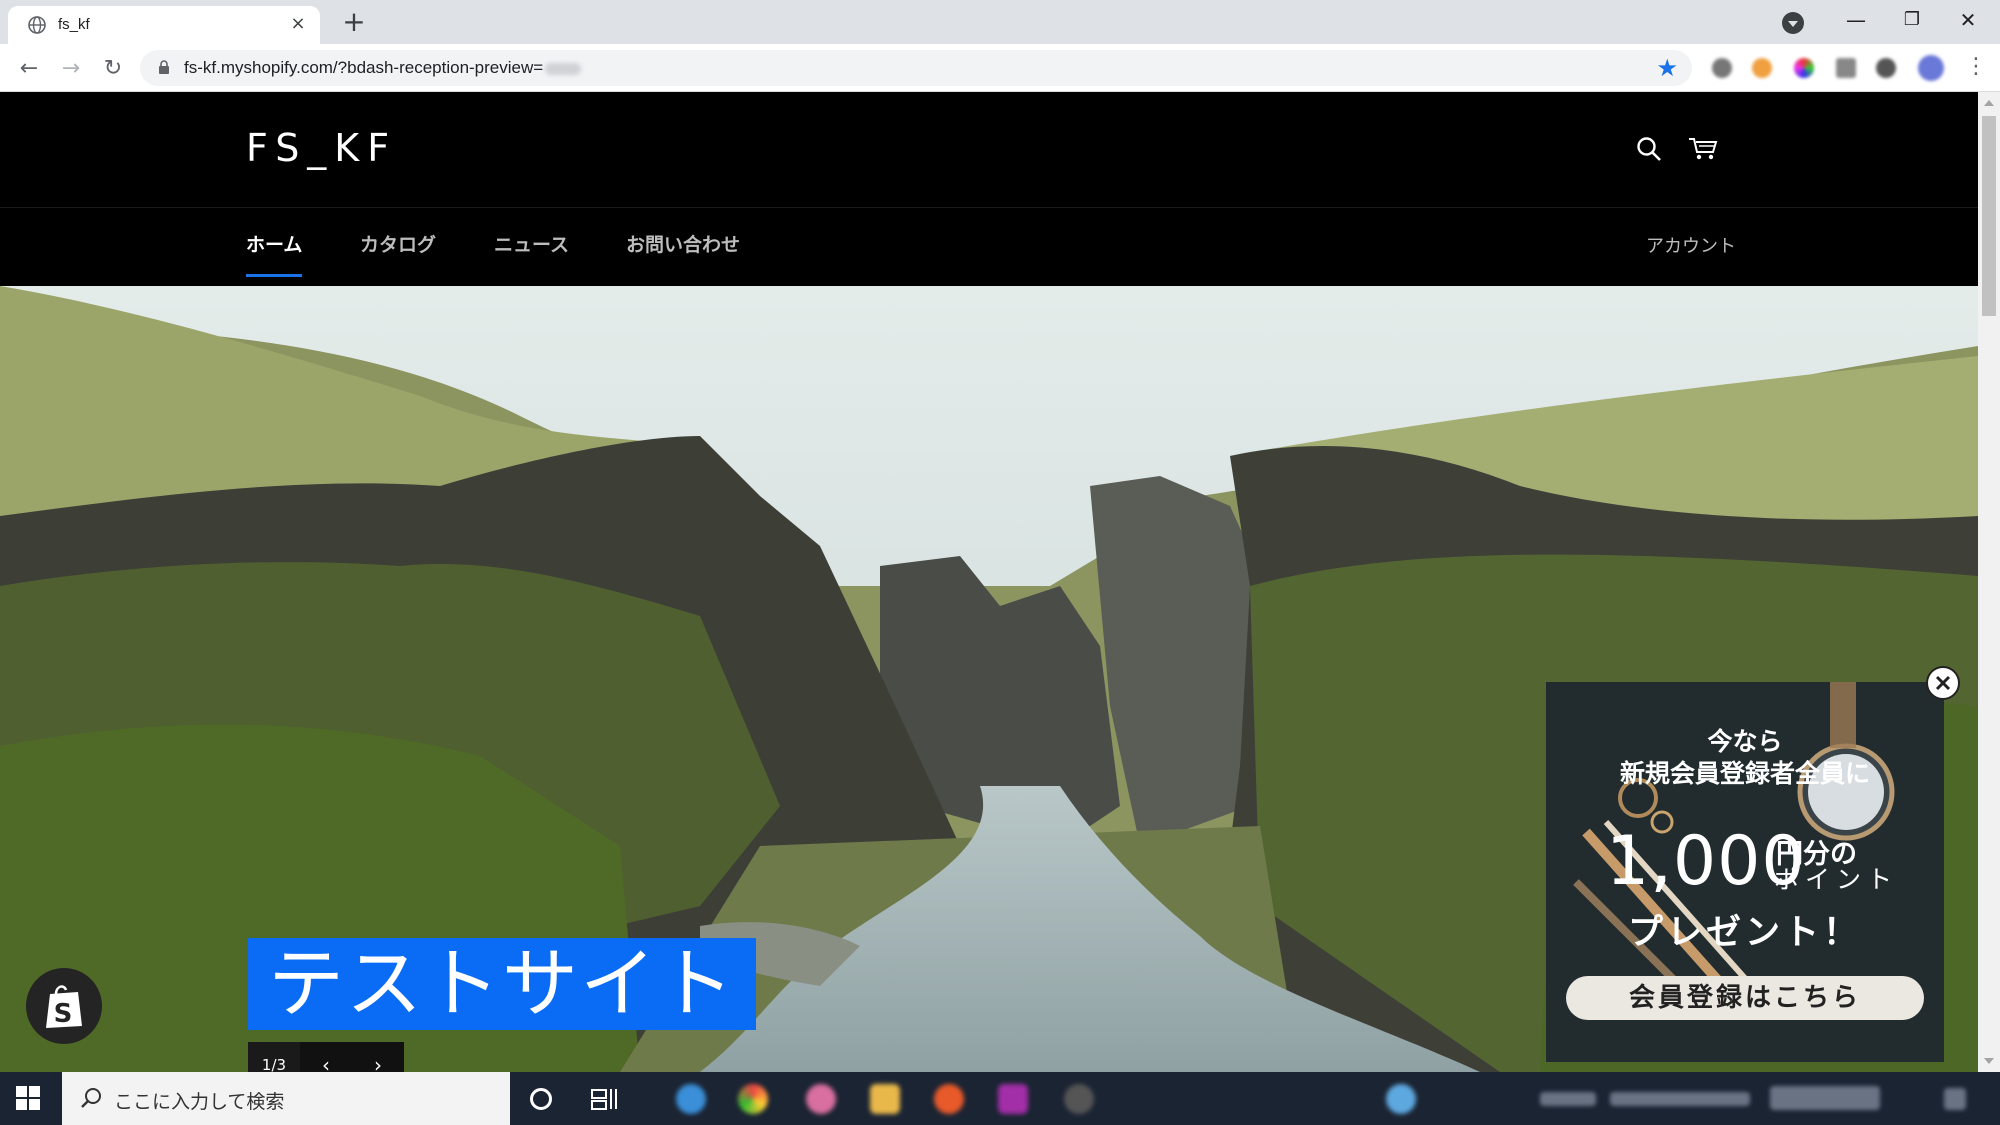  What do you see at coordinates (398, 243) in the screenshot?
I see `nav-catalog: カタログ` at bounding box center [398, 243].